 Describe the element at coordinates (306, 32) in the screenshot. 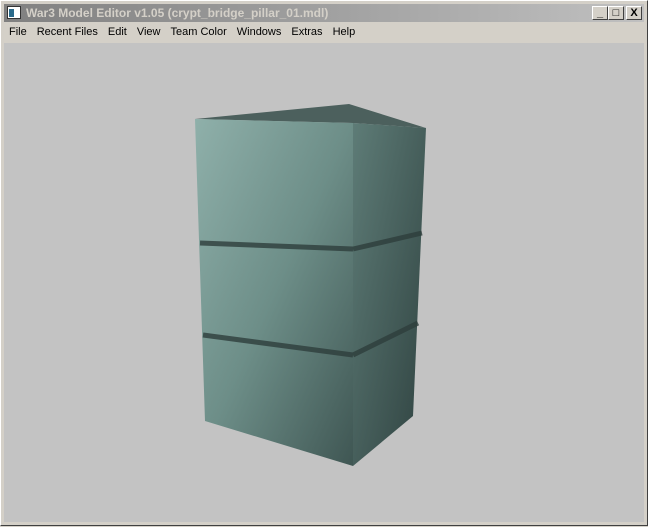

I see `menu-extras: Extras` at that location.